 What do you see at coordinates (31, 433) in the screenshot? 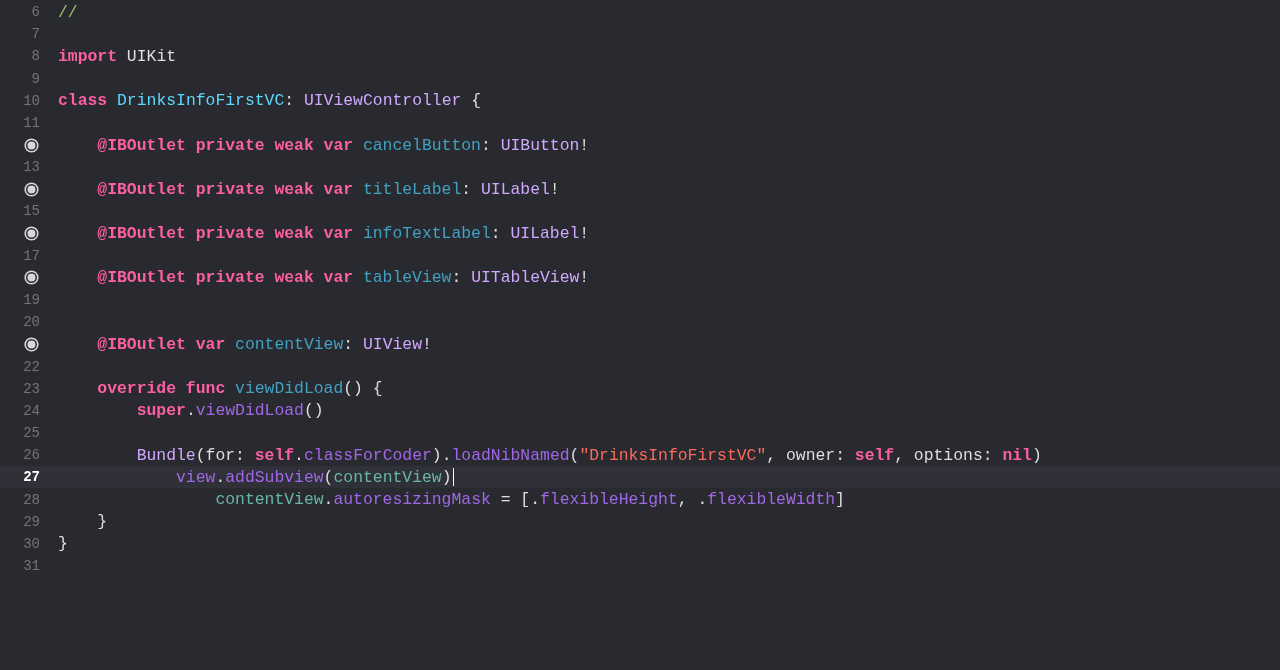
I see `line-number: 25` at bounding box center [31, 433].